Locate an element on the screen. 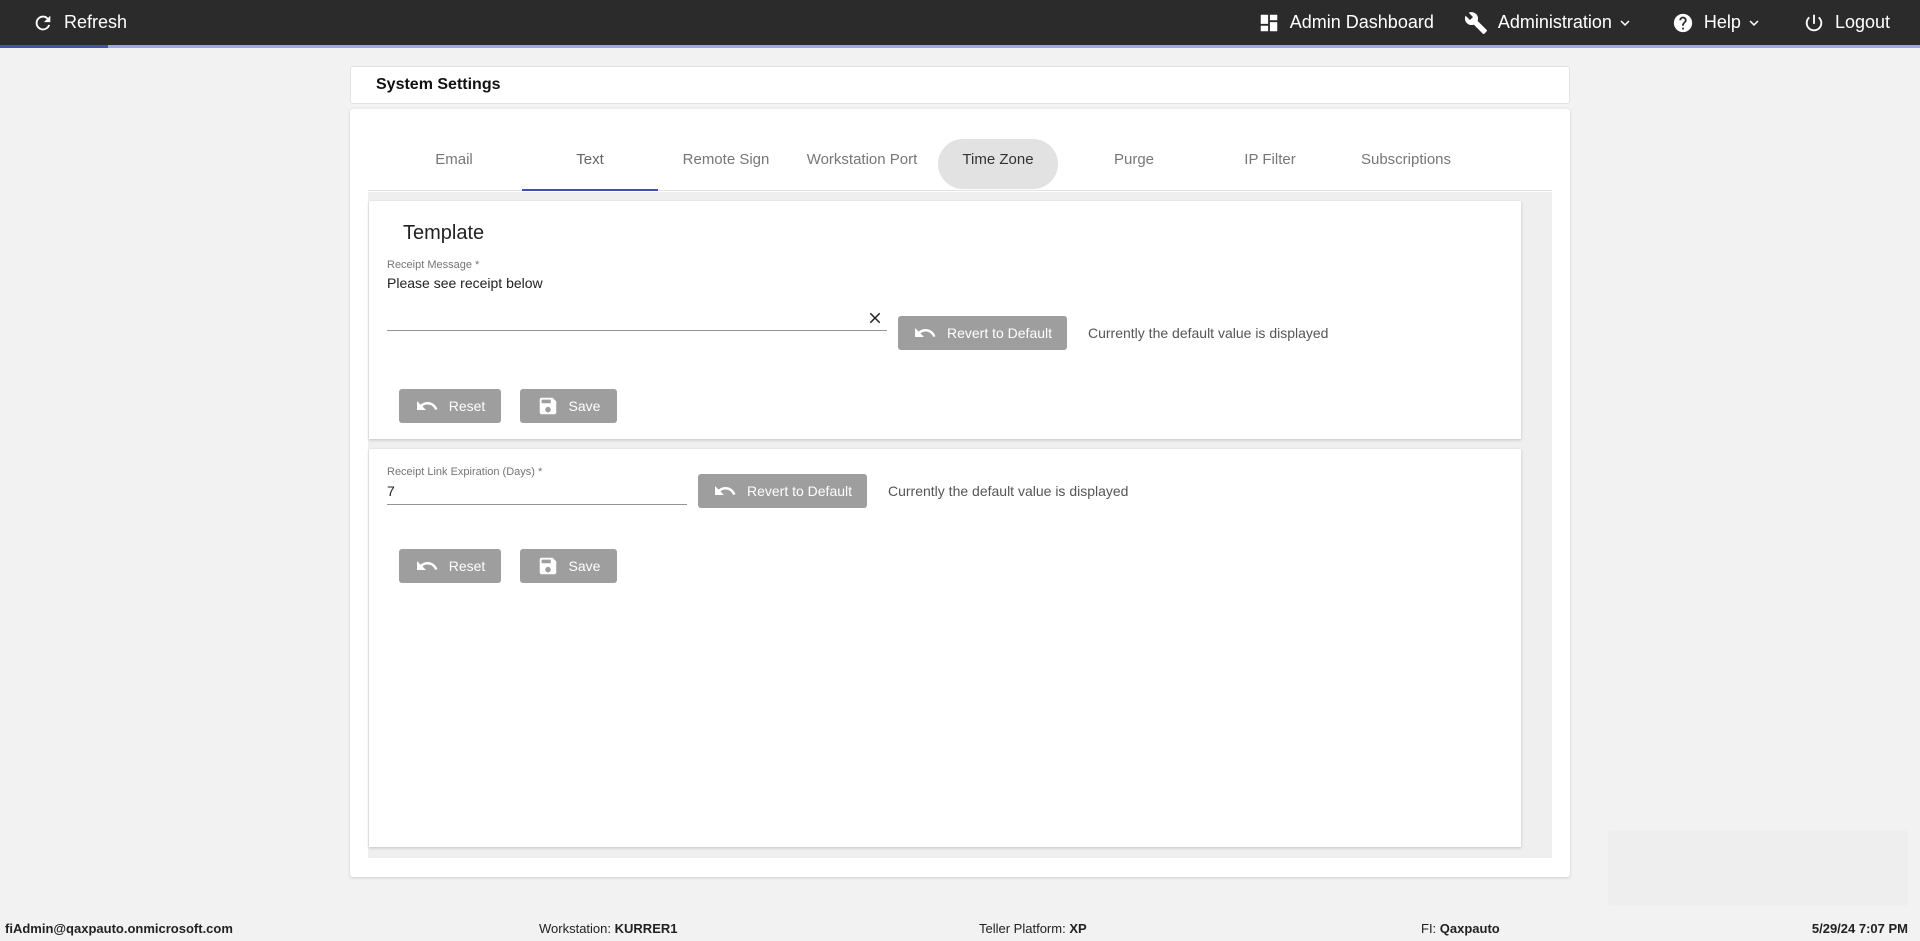 This screenshot has width=1920, height=941. expiration-underline is located at coordinates (537, 504).